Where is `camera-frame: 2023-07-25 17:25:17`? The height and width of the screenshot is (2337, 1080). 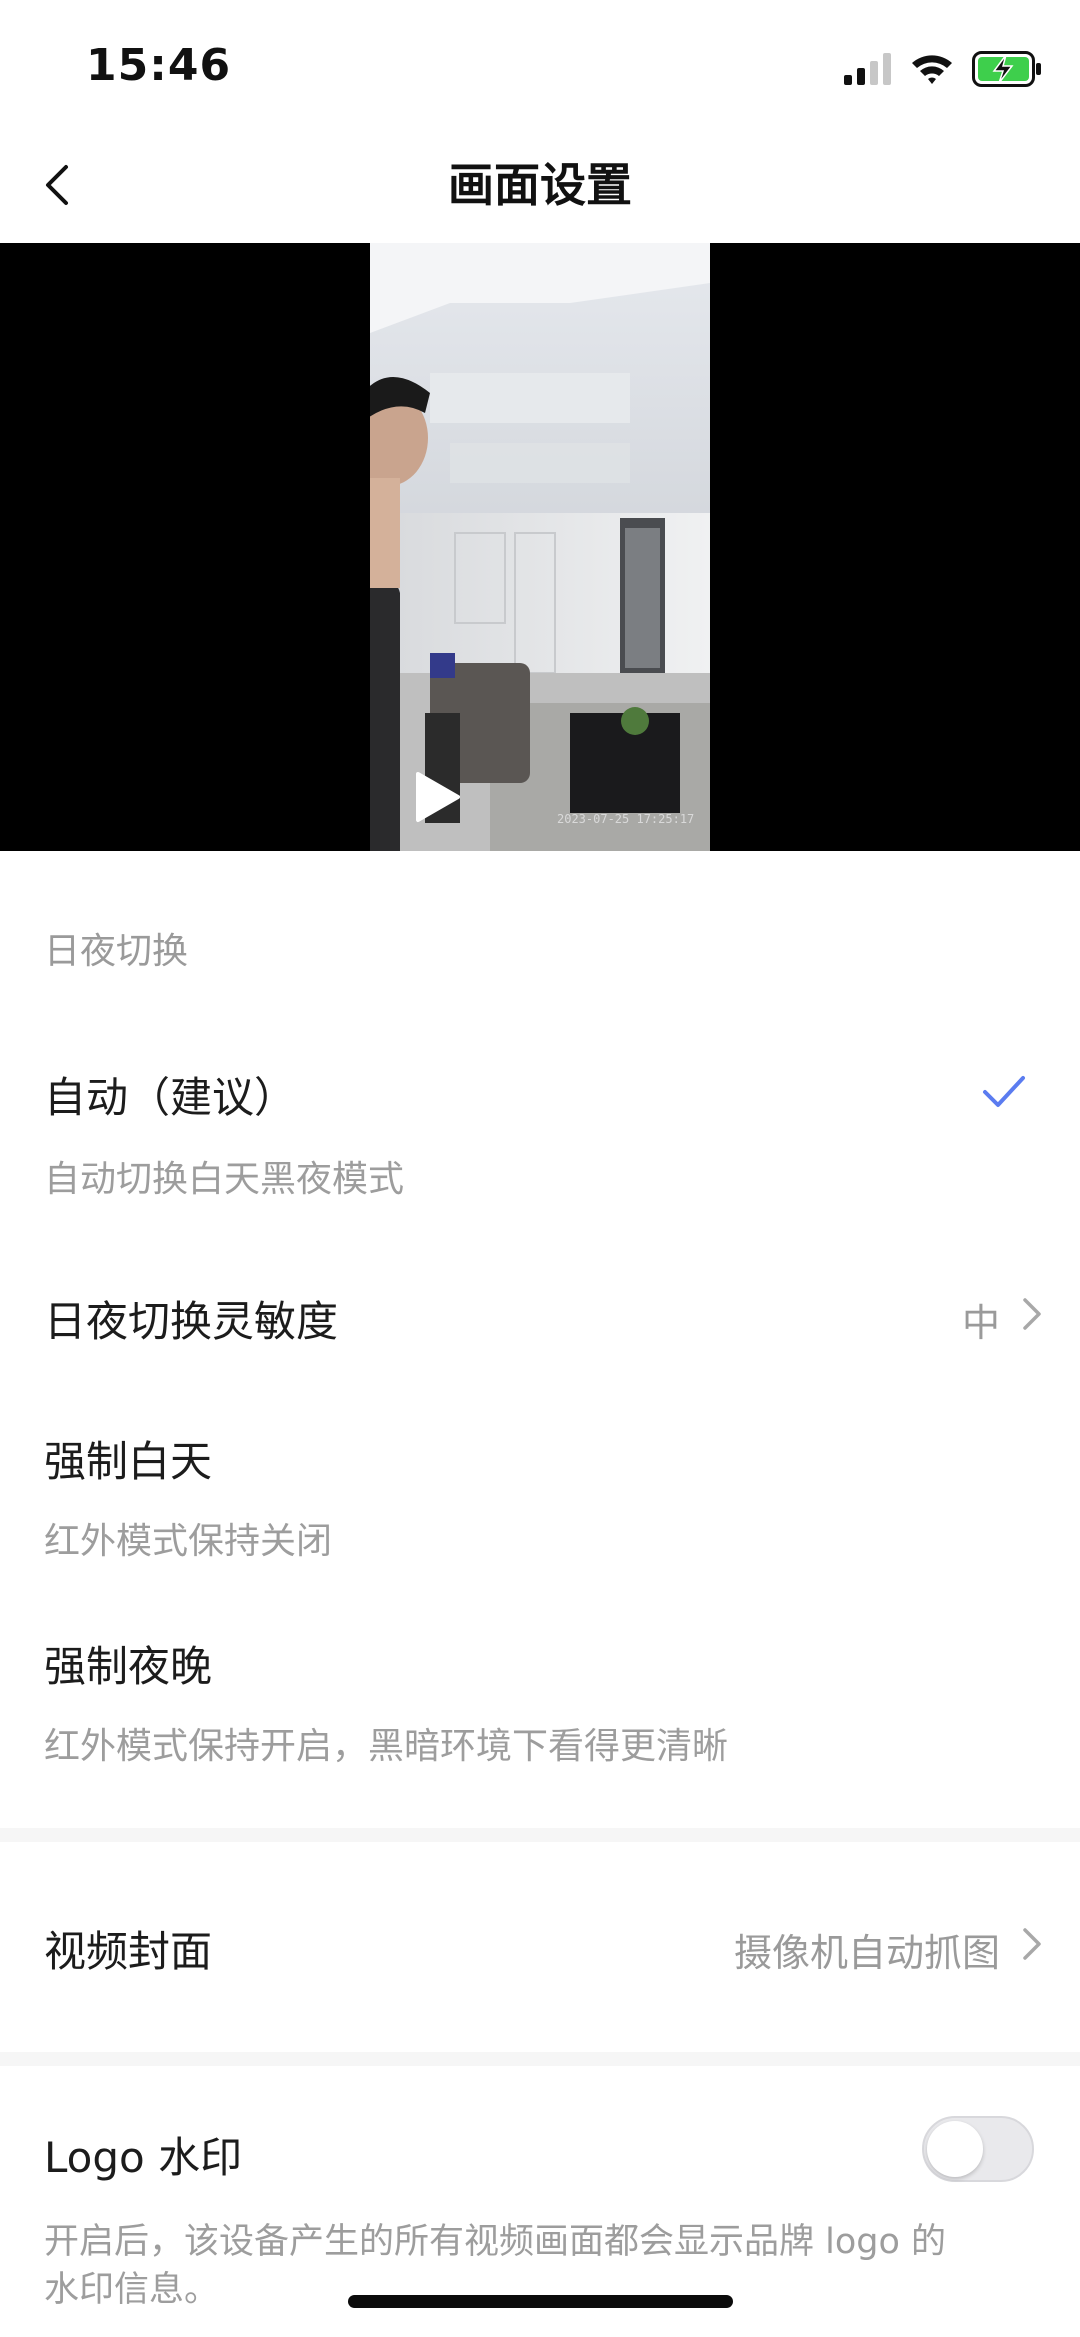 camera-frame: 2023-07-25 17:25:17 is located at coordinates (540, 547).